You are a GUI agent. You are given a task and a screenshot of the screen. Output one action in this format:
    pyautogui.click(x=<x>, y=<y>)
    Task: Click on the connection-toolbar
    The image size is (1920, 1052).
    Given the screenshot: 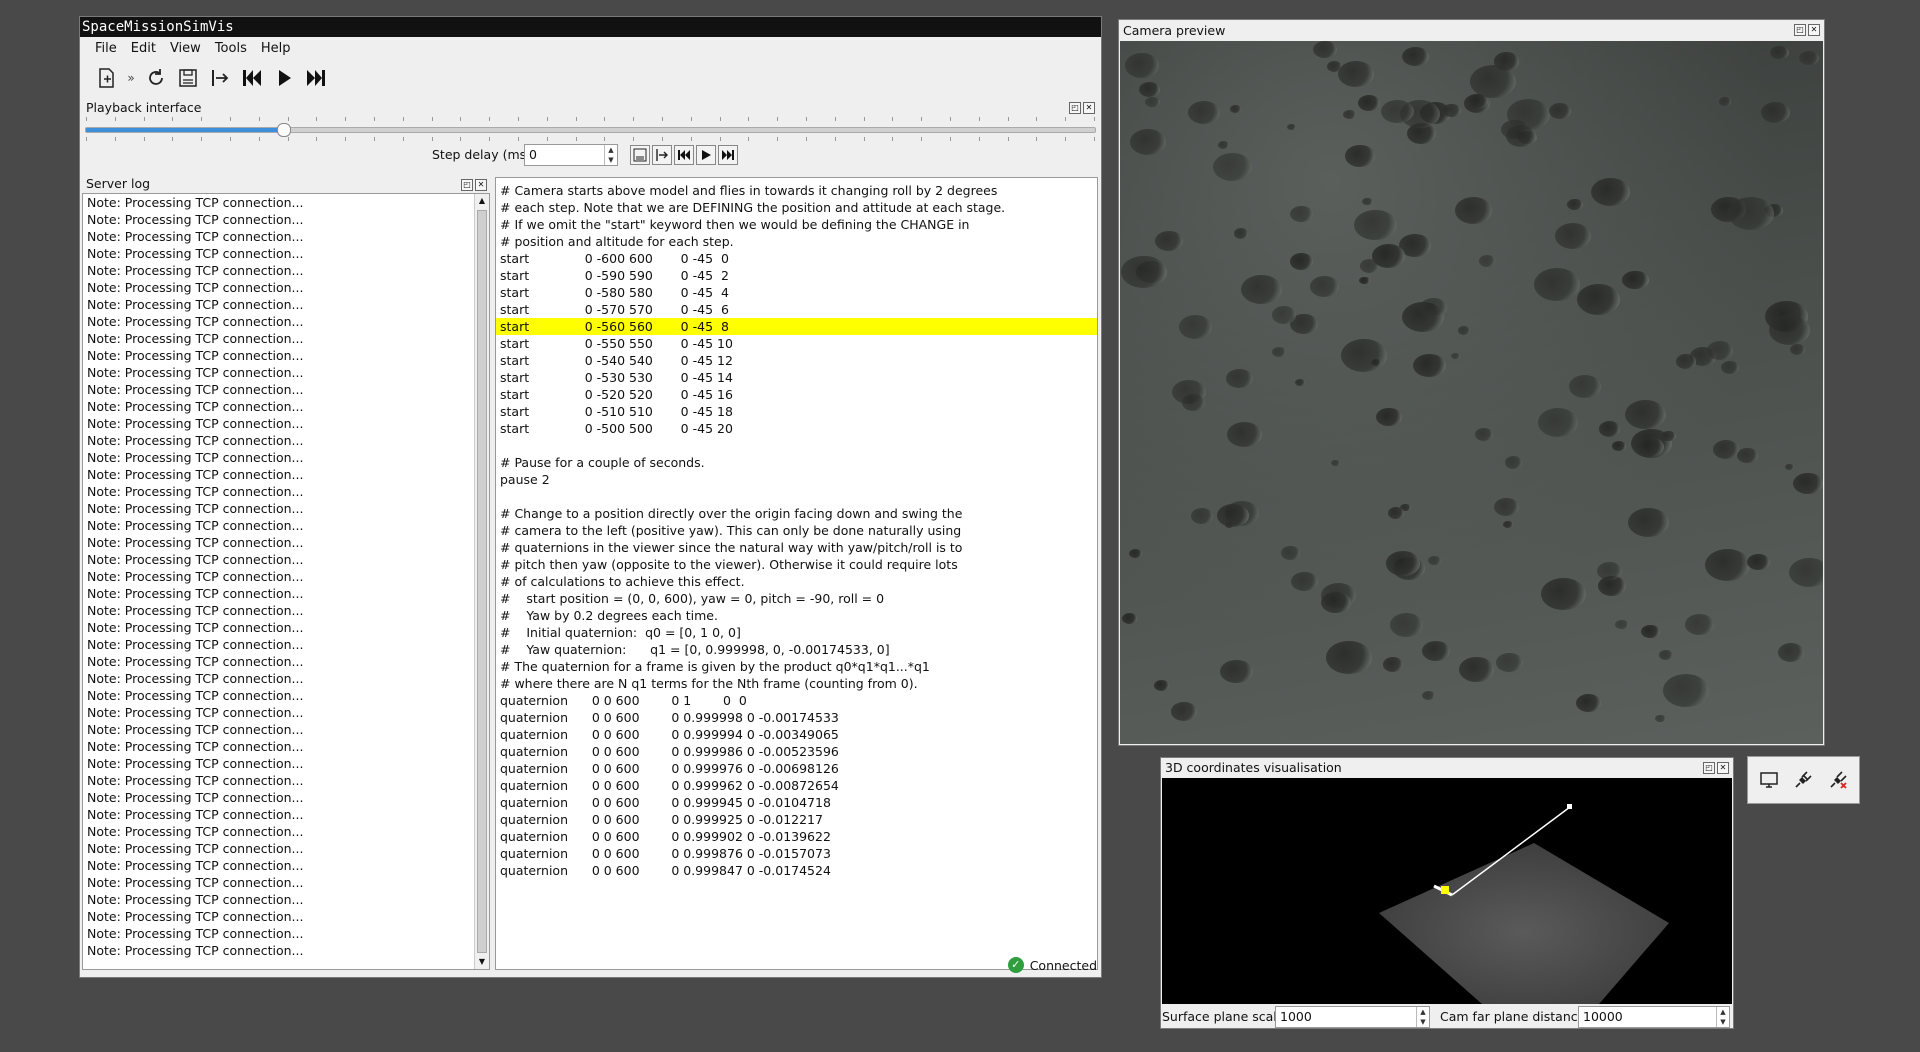 What is the action you would take?
    pyautogui.click(x=1803, y=780)
    